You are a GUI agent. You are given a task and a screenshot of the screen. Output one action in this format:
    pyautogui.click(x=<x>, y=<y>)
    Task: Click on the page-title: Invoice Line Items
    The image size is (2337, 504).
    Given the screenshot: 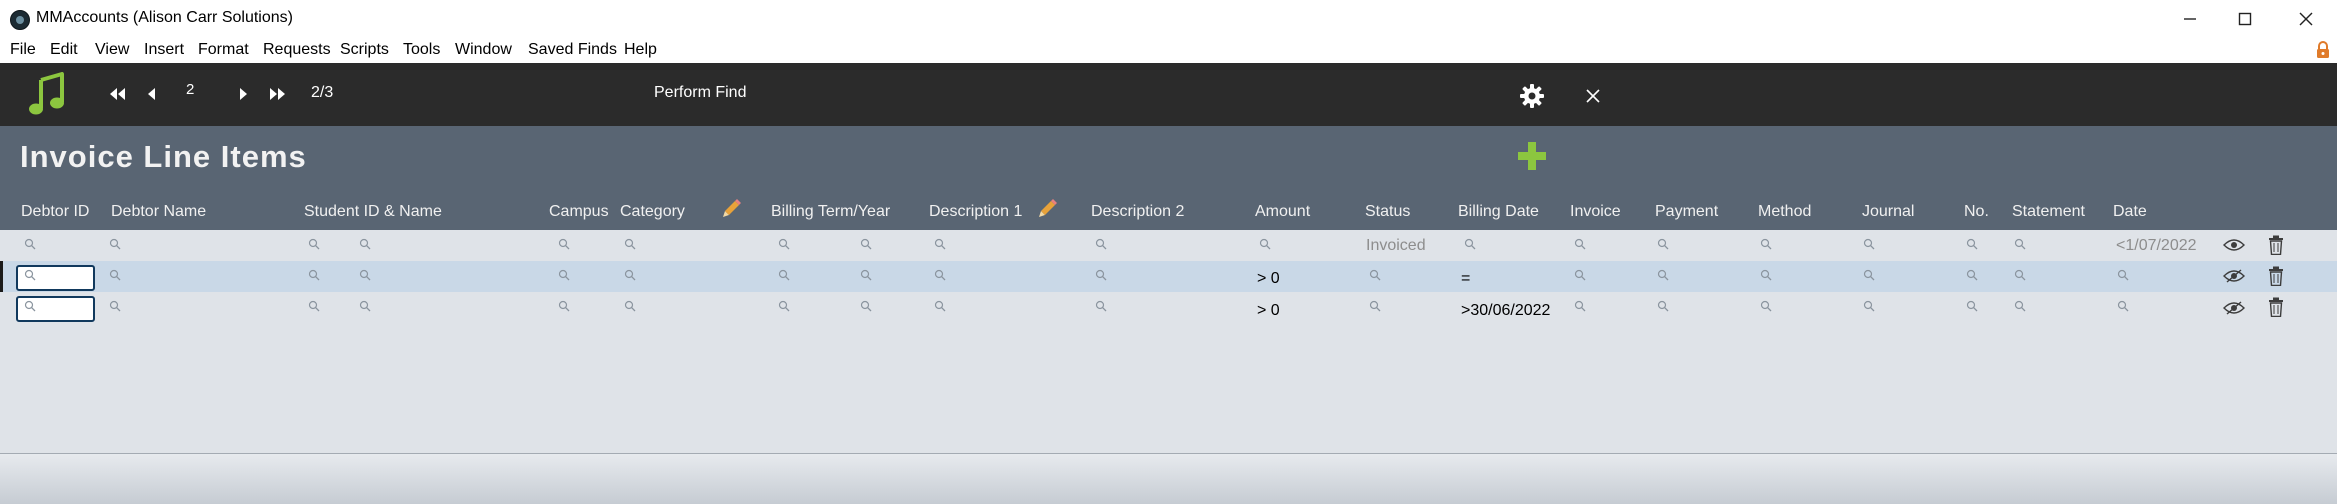 What is the action you would take?
    pyautogui.click(x=163, y=156)
    